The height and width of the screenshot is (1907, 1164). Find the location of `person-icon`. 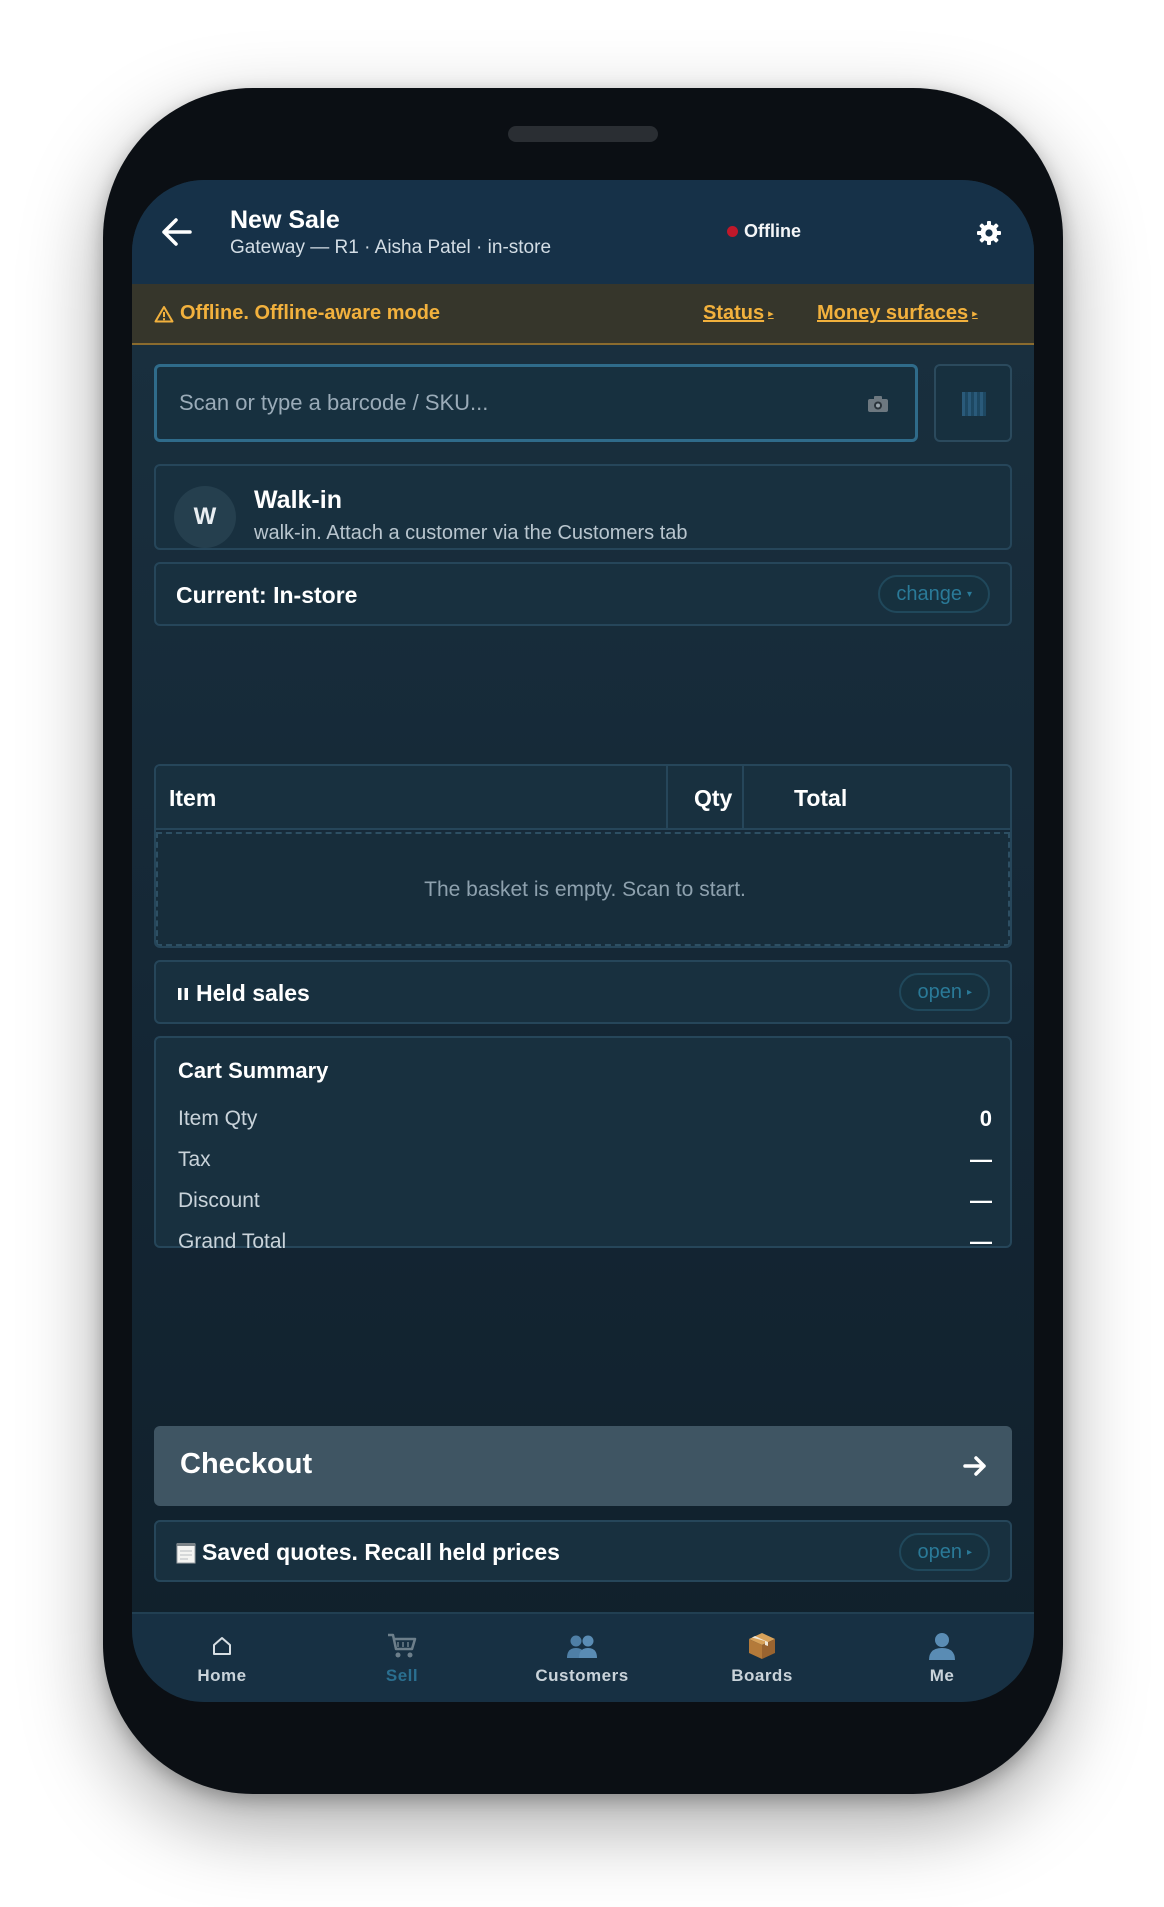

person-icon is located at coordinates (942, 1646).